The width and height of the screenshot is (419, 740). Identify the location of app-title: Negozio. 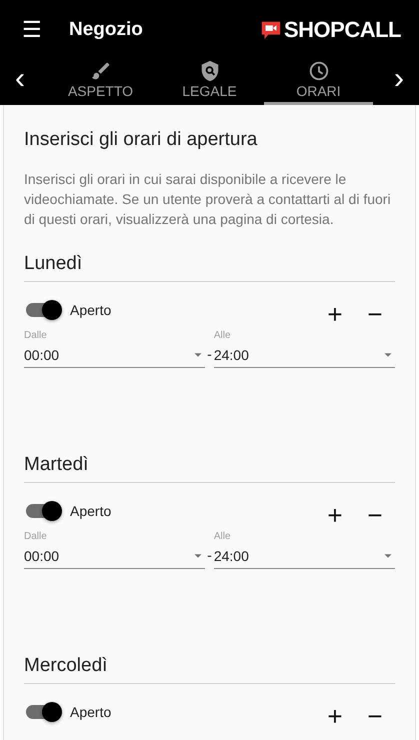
(106, 30).